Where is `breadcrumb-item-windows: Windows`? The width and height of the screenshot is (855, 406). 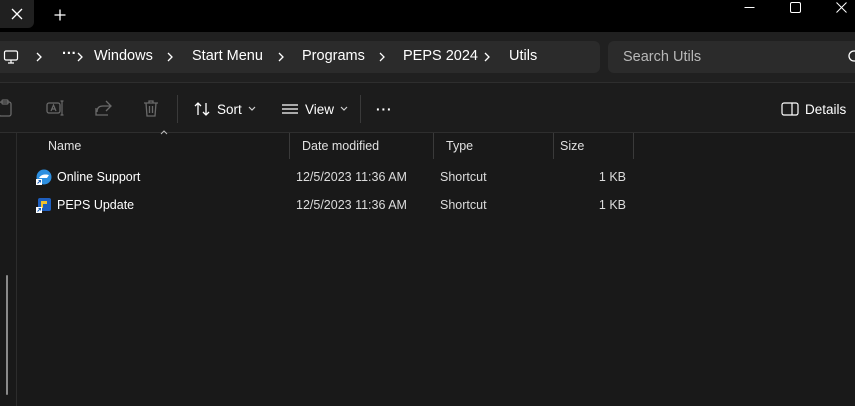
breadcrumb-item-windows: Windows is located at coordinates (123, 56).